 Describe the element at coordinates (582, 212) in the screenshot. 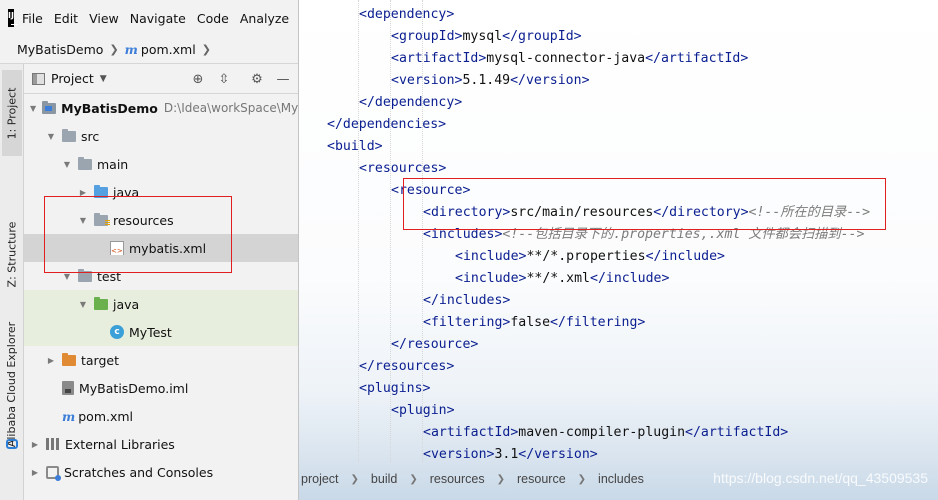

I see `xml-text: src/main/resources` at that location.